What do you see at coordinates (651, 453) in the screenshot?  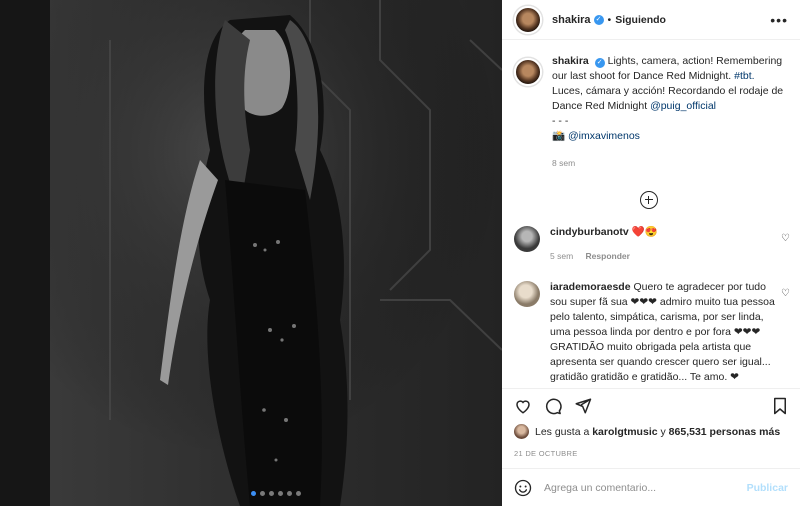 I see `post-date: 21 DE OCTUBRE` at bounding box center [651, 453].